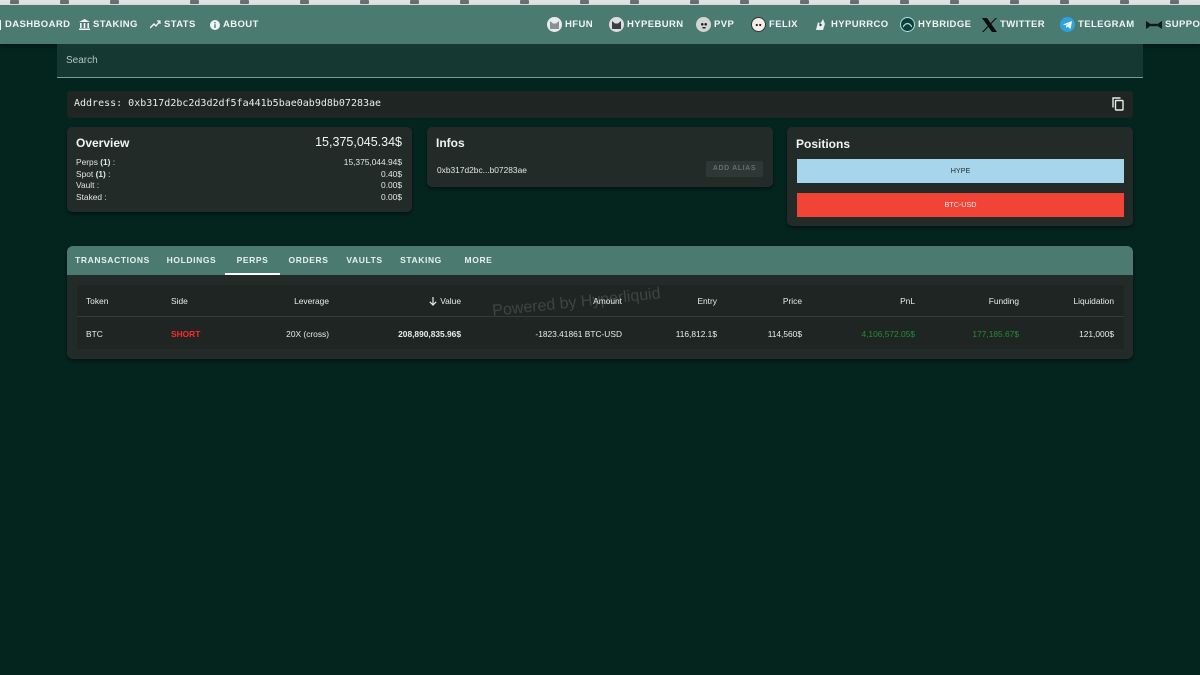 This screenshot has height=675, width=1200. I want to click on column-header-leverage: Leverage, so click(311, 301).